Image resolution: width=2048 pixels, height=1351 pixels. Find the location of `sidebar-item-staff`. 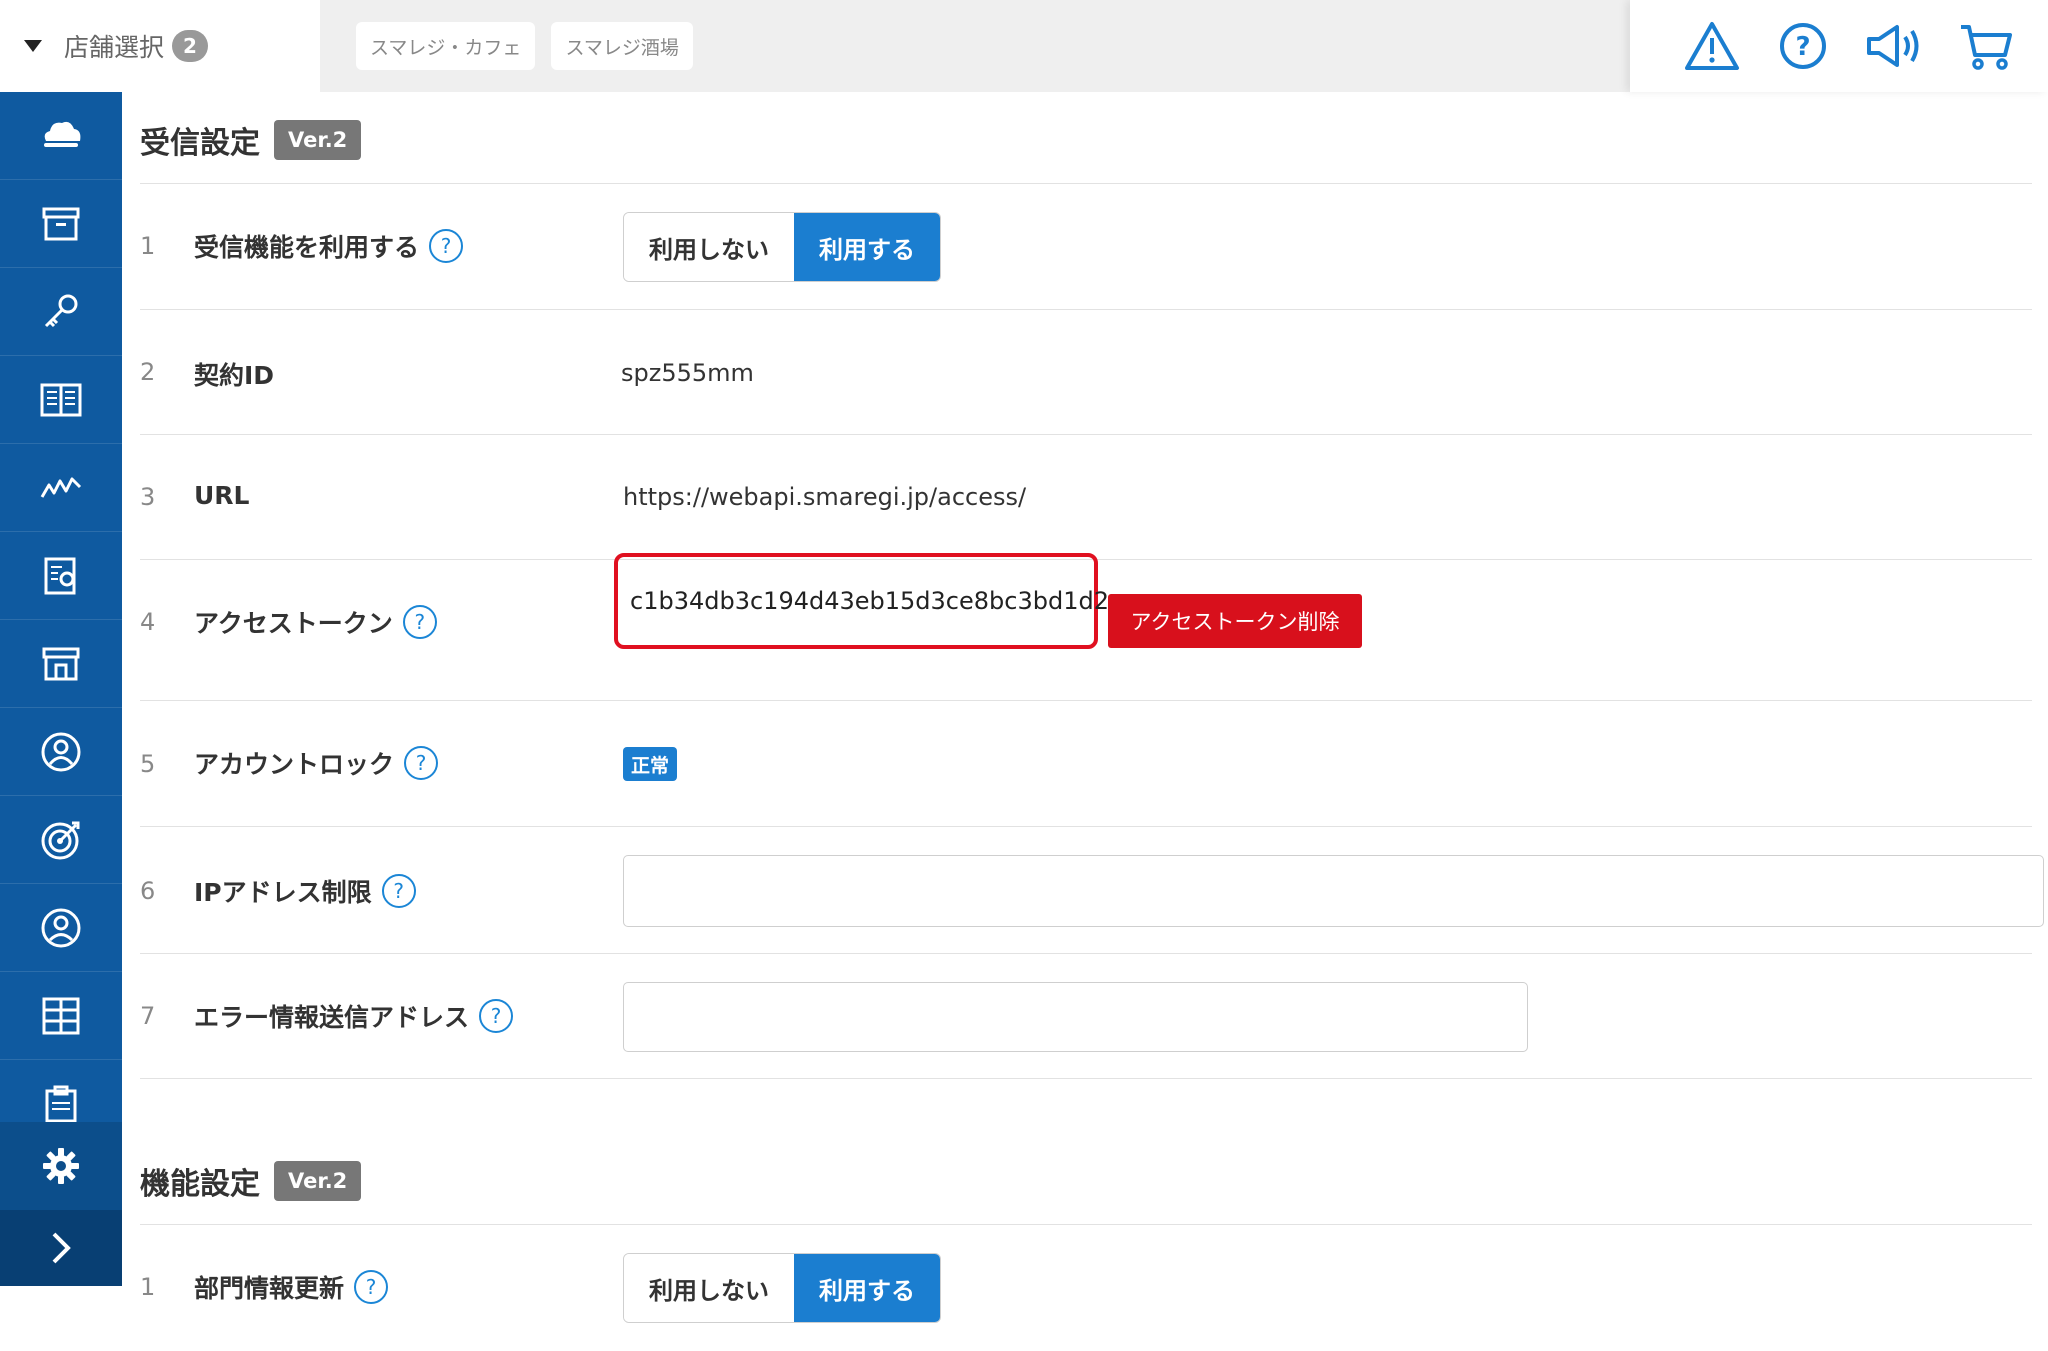

sidebar-item-staff is located at coordinates (61, 928).